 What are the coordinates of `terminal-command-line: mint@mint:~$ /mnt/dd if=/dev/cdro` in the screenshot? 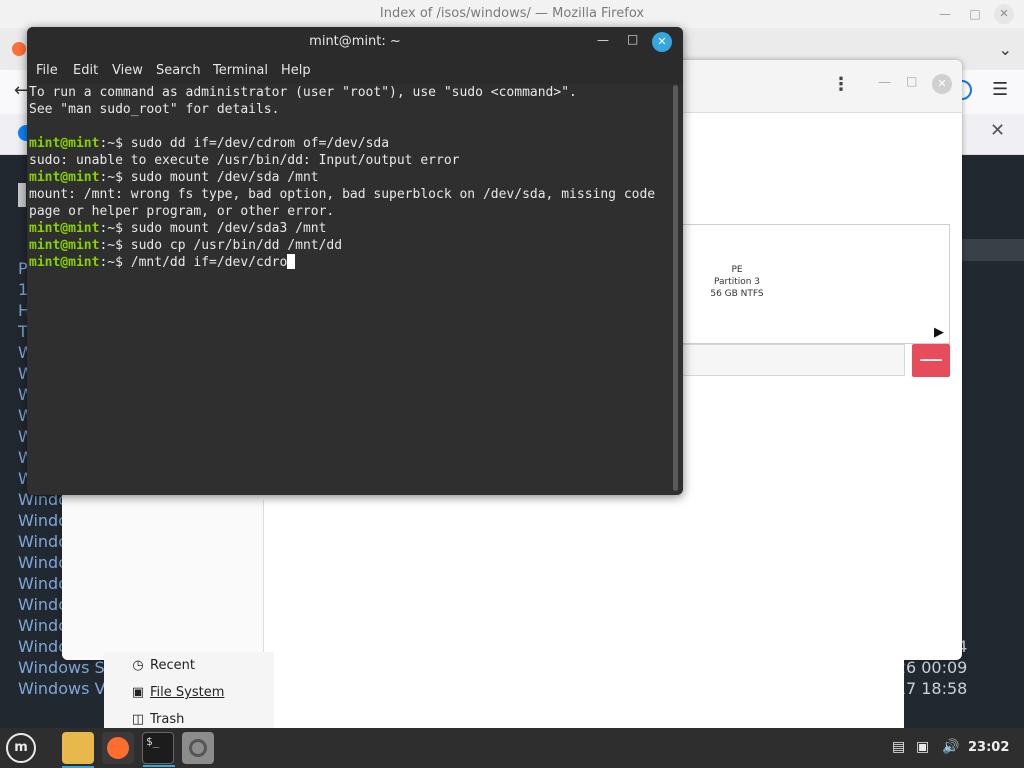 It's located at (342, 262).